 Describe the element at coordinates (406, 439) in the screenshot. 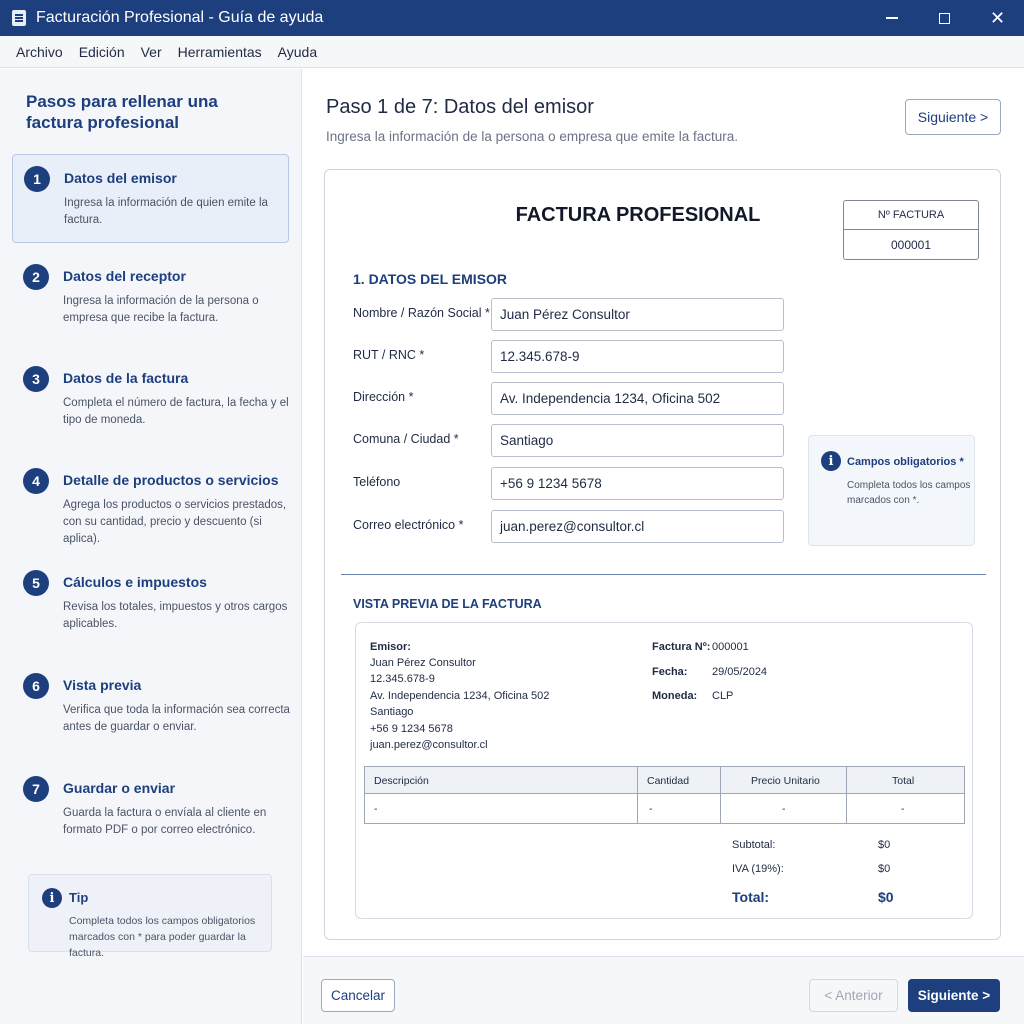

I see `field-label-ciudad: Comuna / Ciudad *` at that location.